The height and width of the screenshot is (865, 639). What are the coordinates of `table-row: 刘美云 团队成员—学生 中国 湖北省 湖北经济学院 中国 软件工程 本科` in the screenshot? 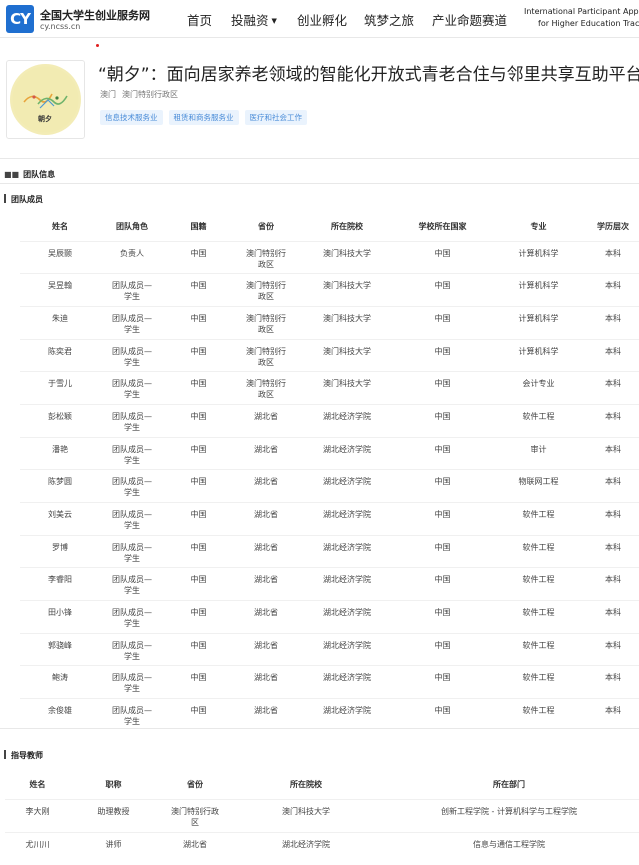 It's located at (329, 519).